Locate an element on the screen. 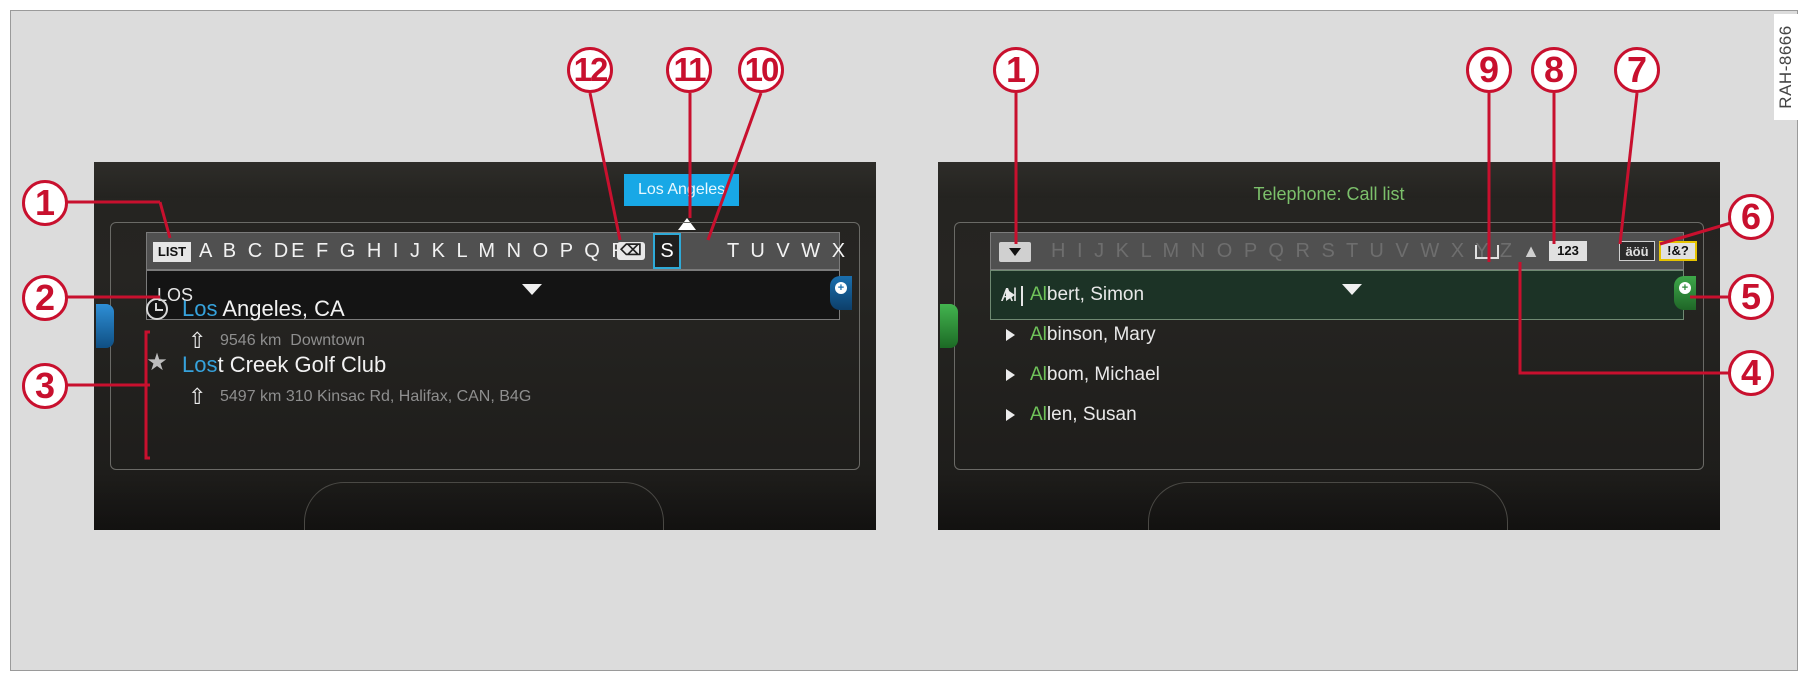 The width and height of the screenshot is (1804, 675). callout-4: 4 is located at coordinates (1751, 373).